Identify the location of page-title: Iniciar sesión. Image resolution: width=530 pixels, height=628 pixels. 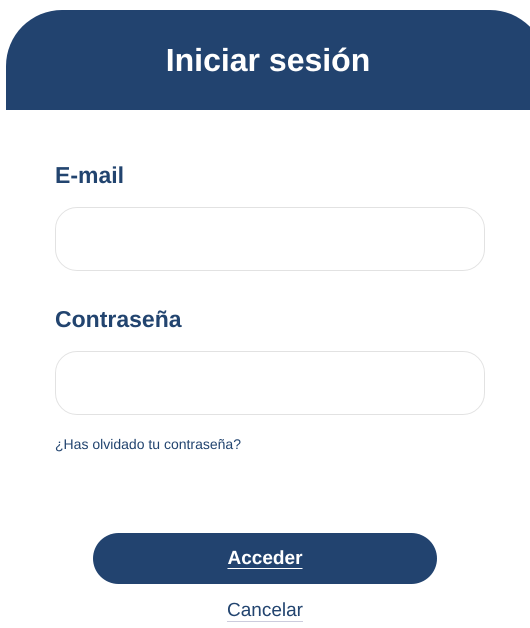
(268, 60).